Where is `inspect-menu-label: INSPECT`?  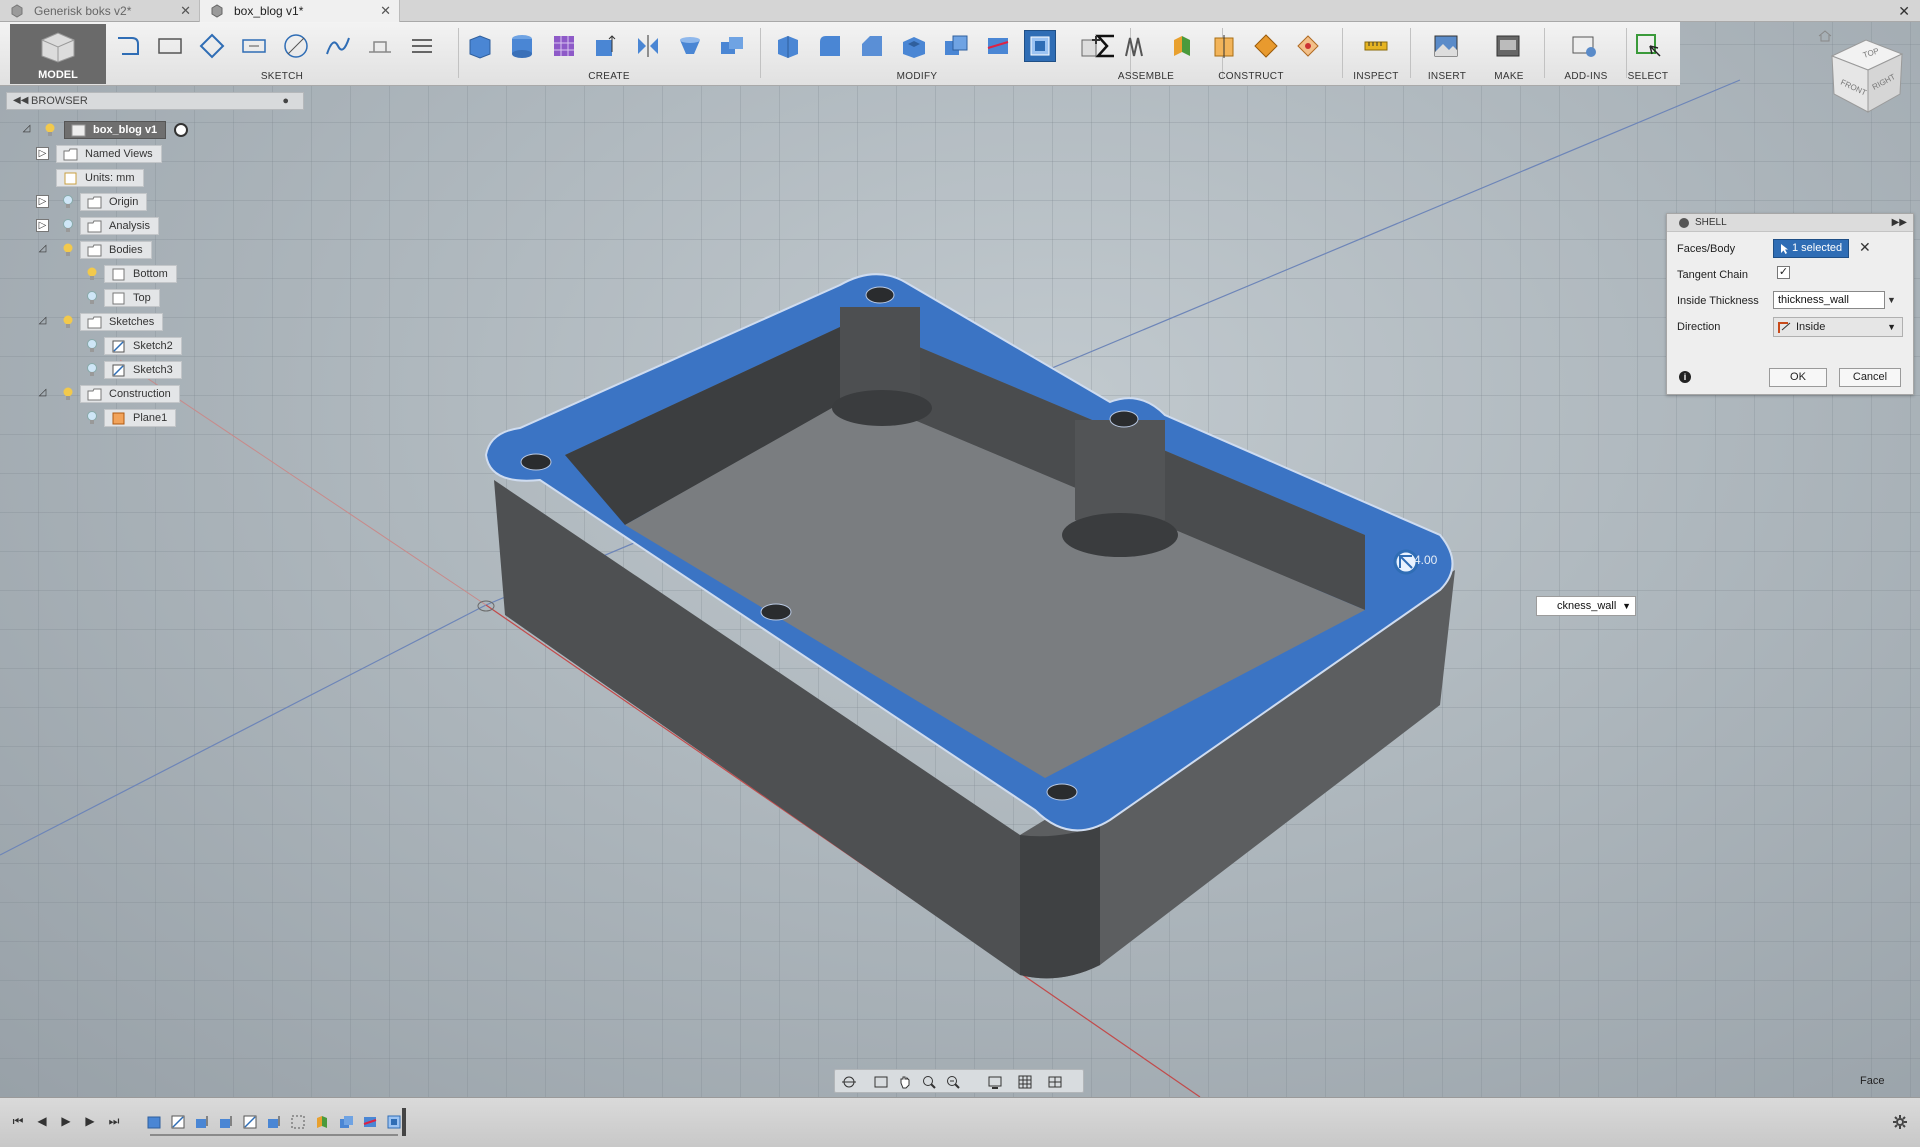
inspect-menu-label: INSPECT is located at coordinates (1376, 76).